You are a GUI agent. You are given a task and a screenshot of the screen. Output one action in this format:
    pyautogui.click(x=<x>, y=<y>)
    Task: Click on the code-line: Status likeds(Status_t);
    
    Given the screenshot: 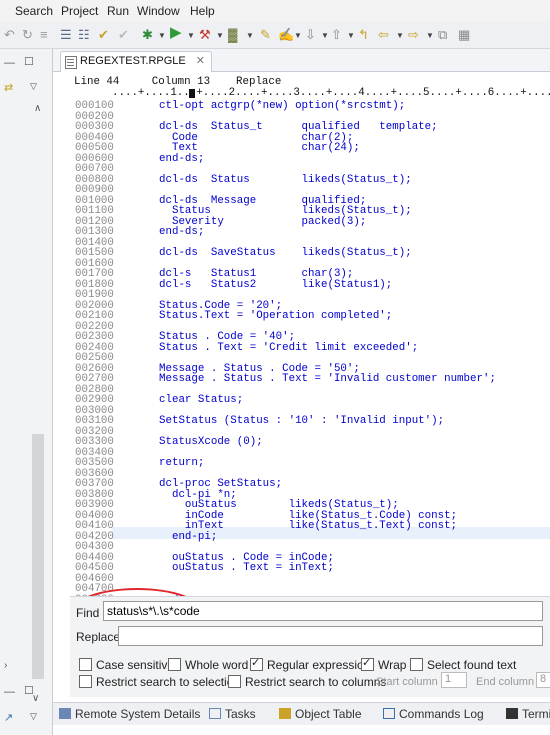 What is the action you would take?
    pyautogui.click(x=354, y=211)
    